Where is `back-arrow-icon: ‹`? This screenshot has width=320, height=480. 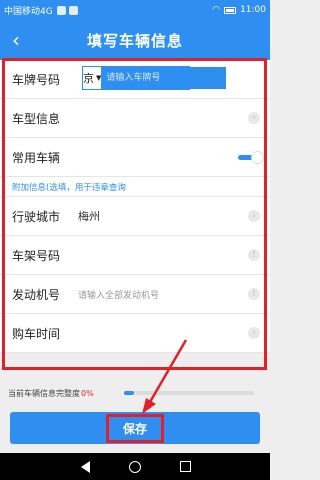 back-arrow-icon: ‹ is located at coordinates (16, 40).